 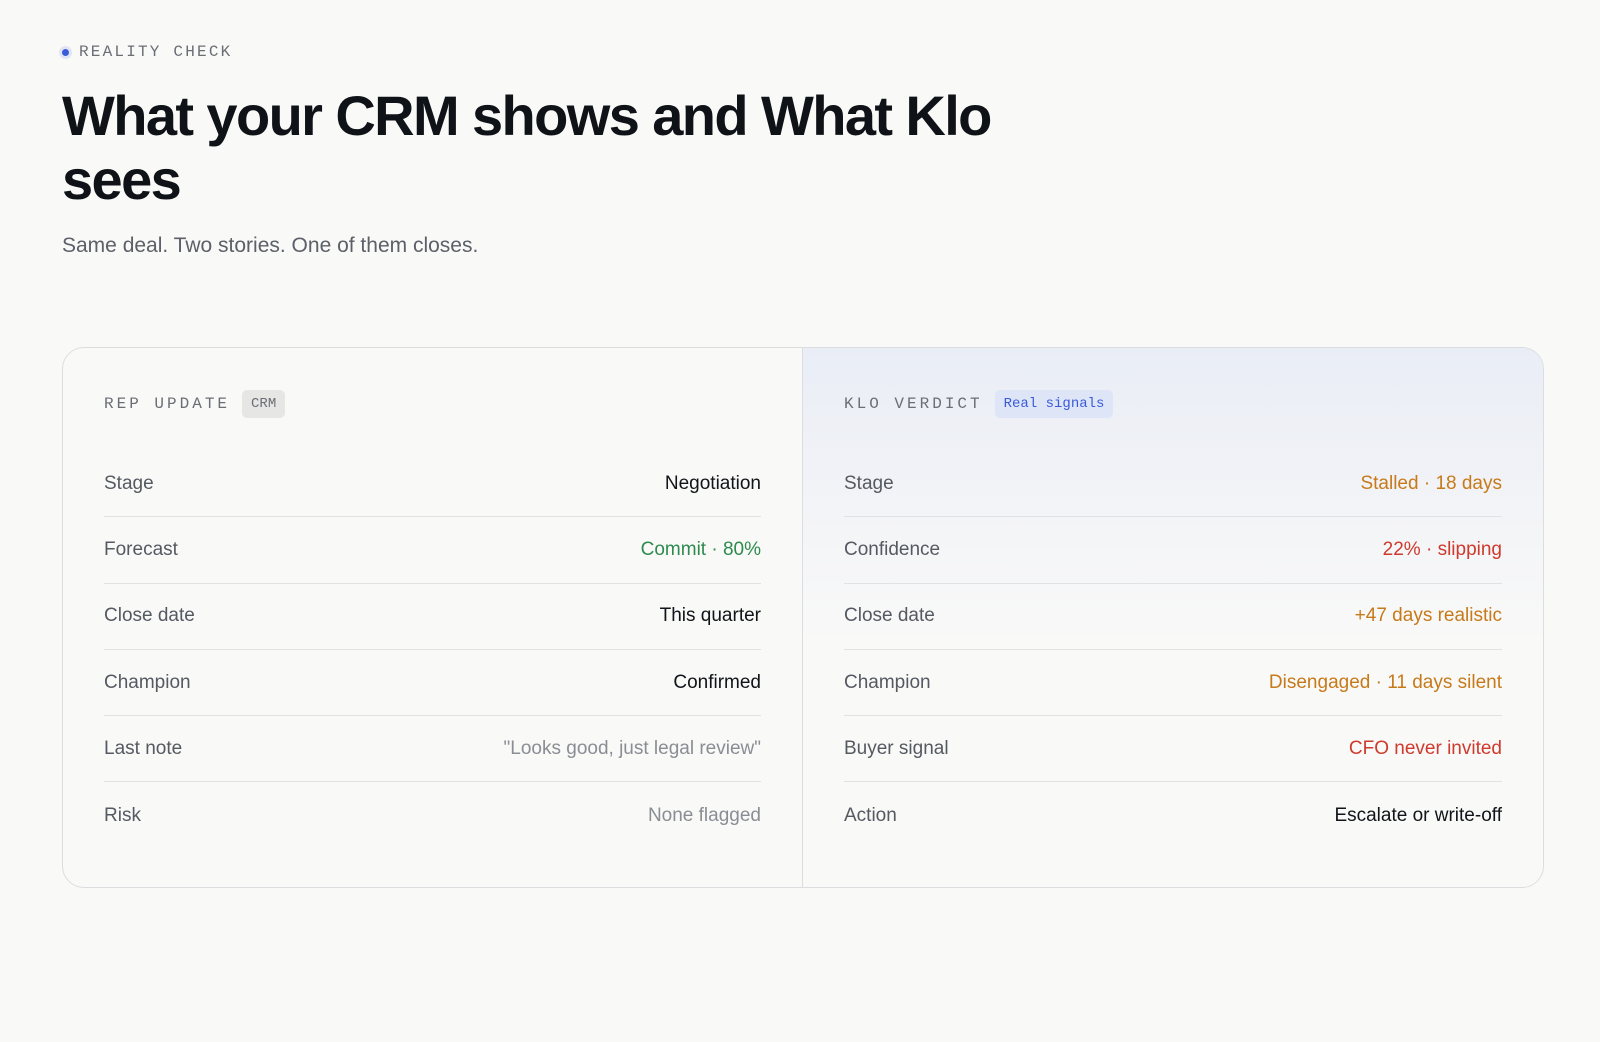 What do you see at coordinates (717, 682) in the screenshot?
I see `row-value: Confirmed` at bounding box center [717, 682].